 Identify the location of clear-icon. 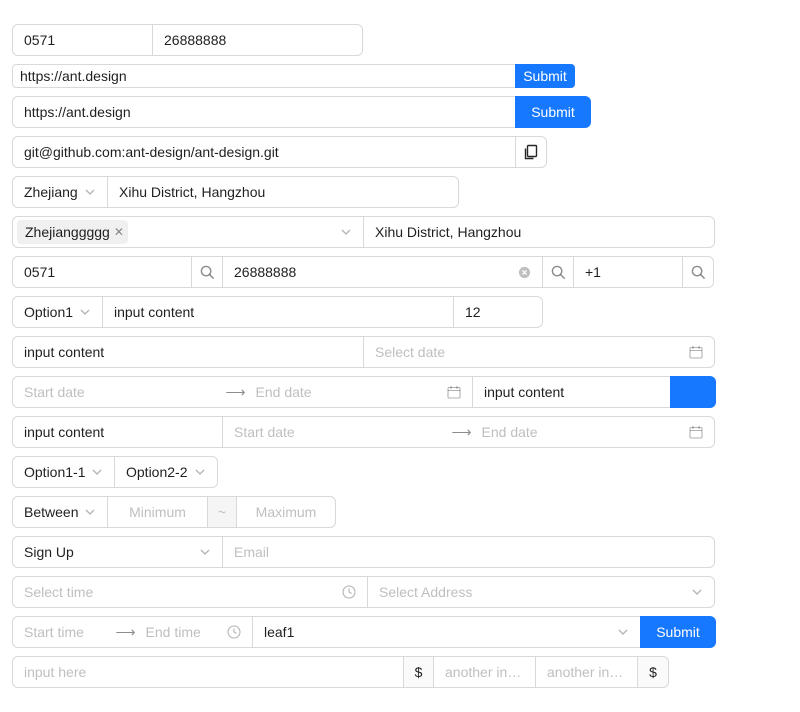
(524, 272).